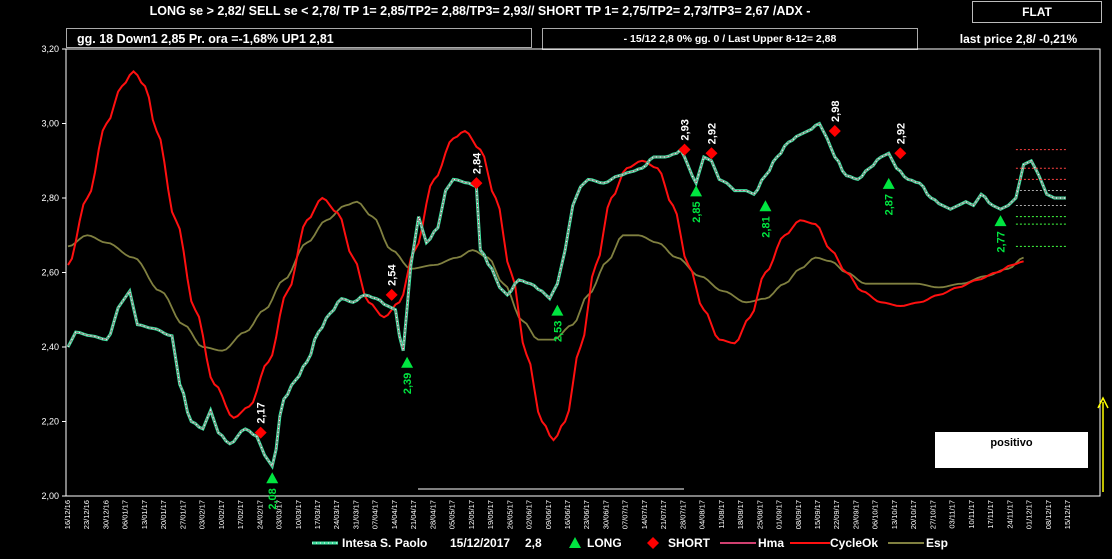  I want to click on x-tick-label: 13/10/17, so click(894, 514).